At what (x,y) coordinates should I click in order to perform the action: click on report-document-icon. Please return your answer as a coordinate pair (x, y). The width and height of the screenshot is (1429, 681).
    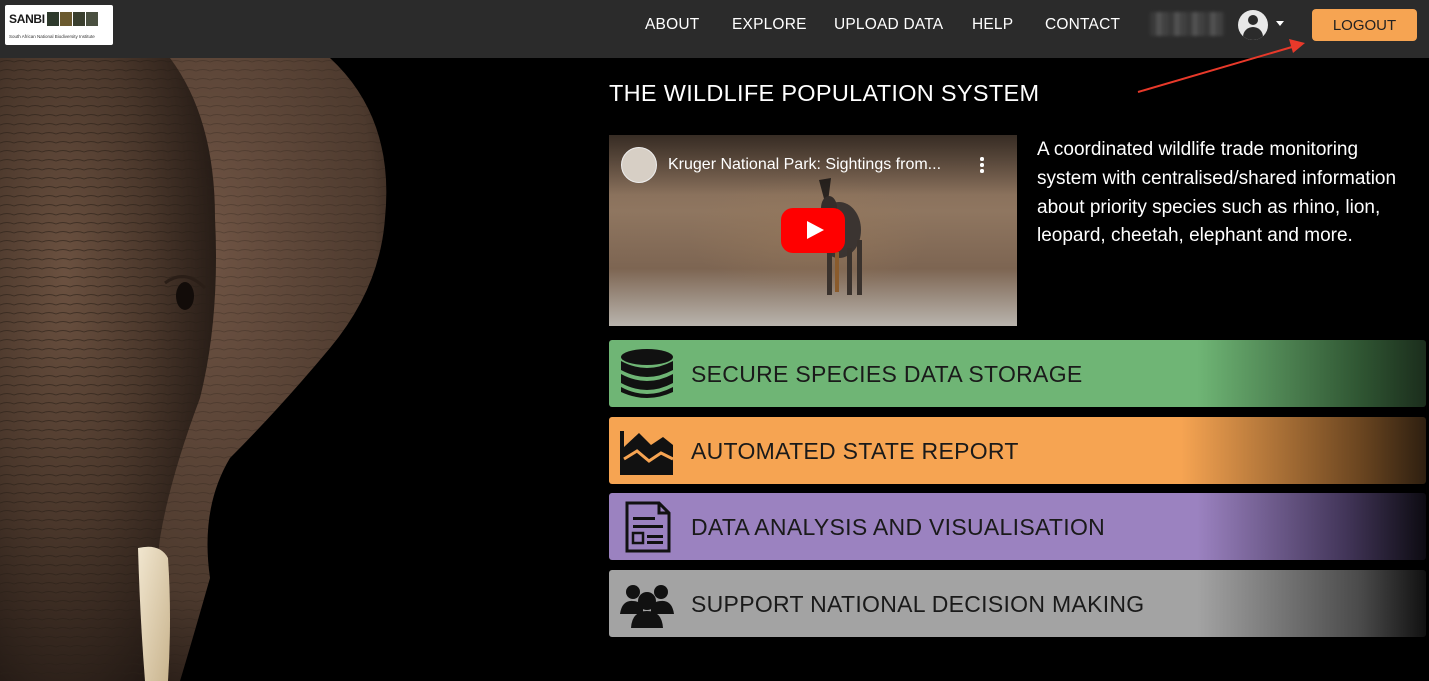
    Looking at the image, I should click on (648, 527).